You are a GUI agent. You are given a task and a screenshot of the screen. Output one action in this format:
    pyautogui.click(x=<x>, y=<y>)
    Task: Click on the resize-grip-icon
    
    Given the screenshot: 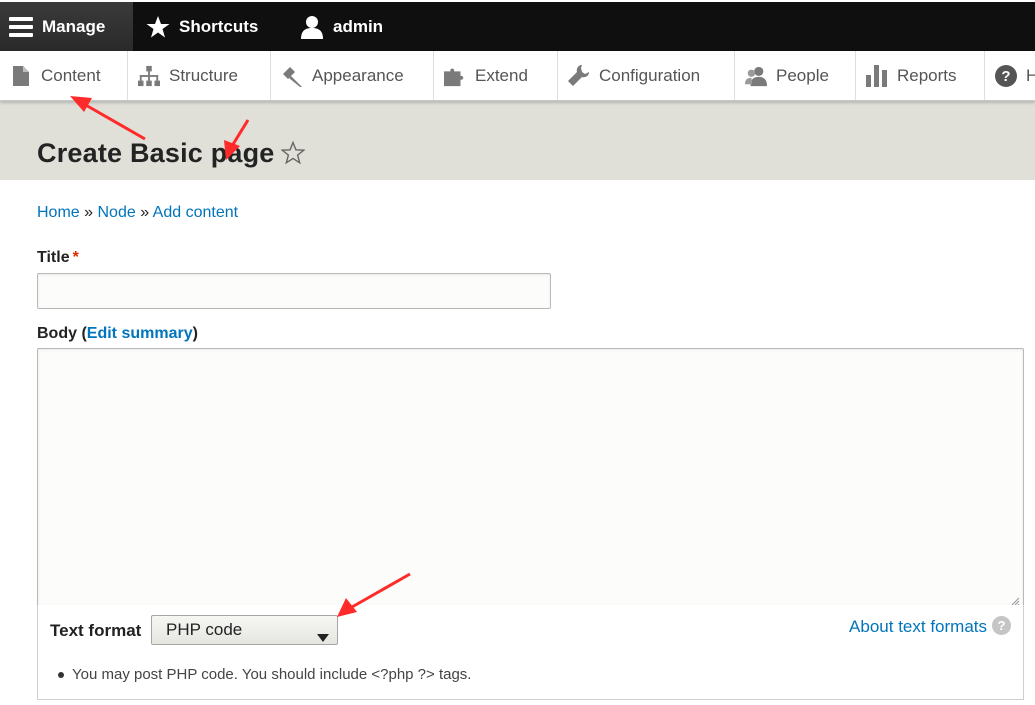 What is the action you would take?
    pyautogui.click(x=1015, y=599)
    